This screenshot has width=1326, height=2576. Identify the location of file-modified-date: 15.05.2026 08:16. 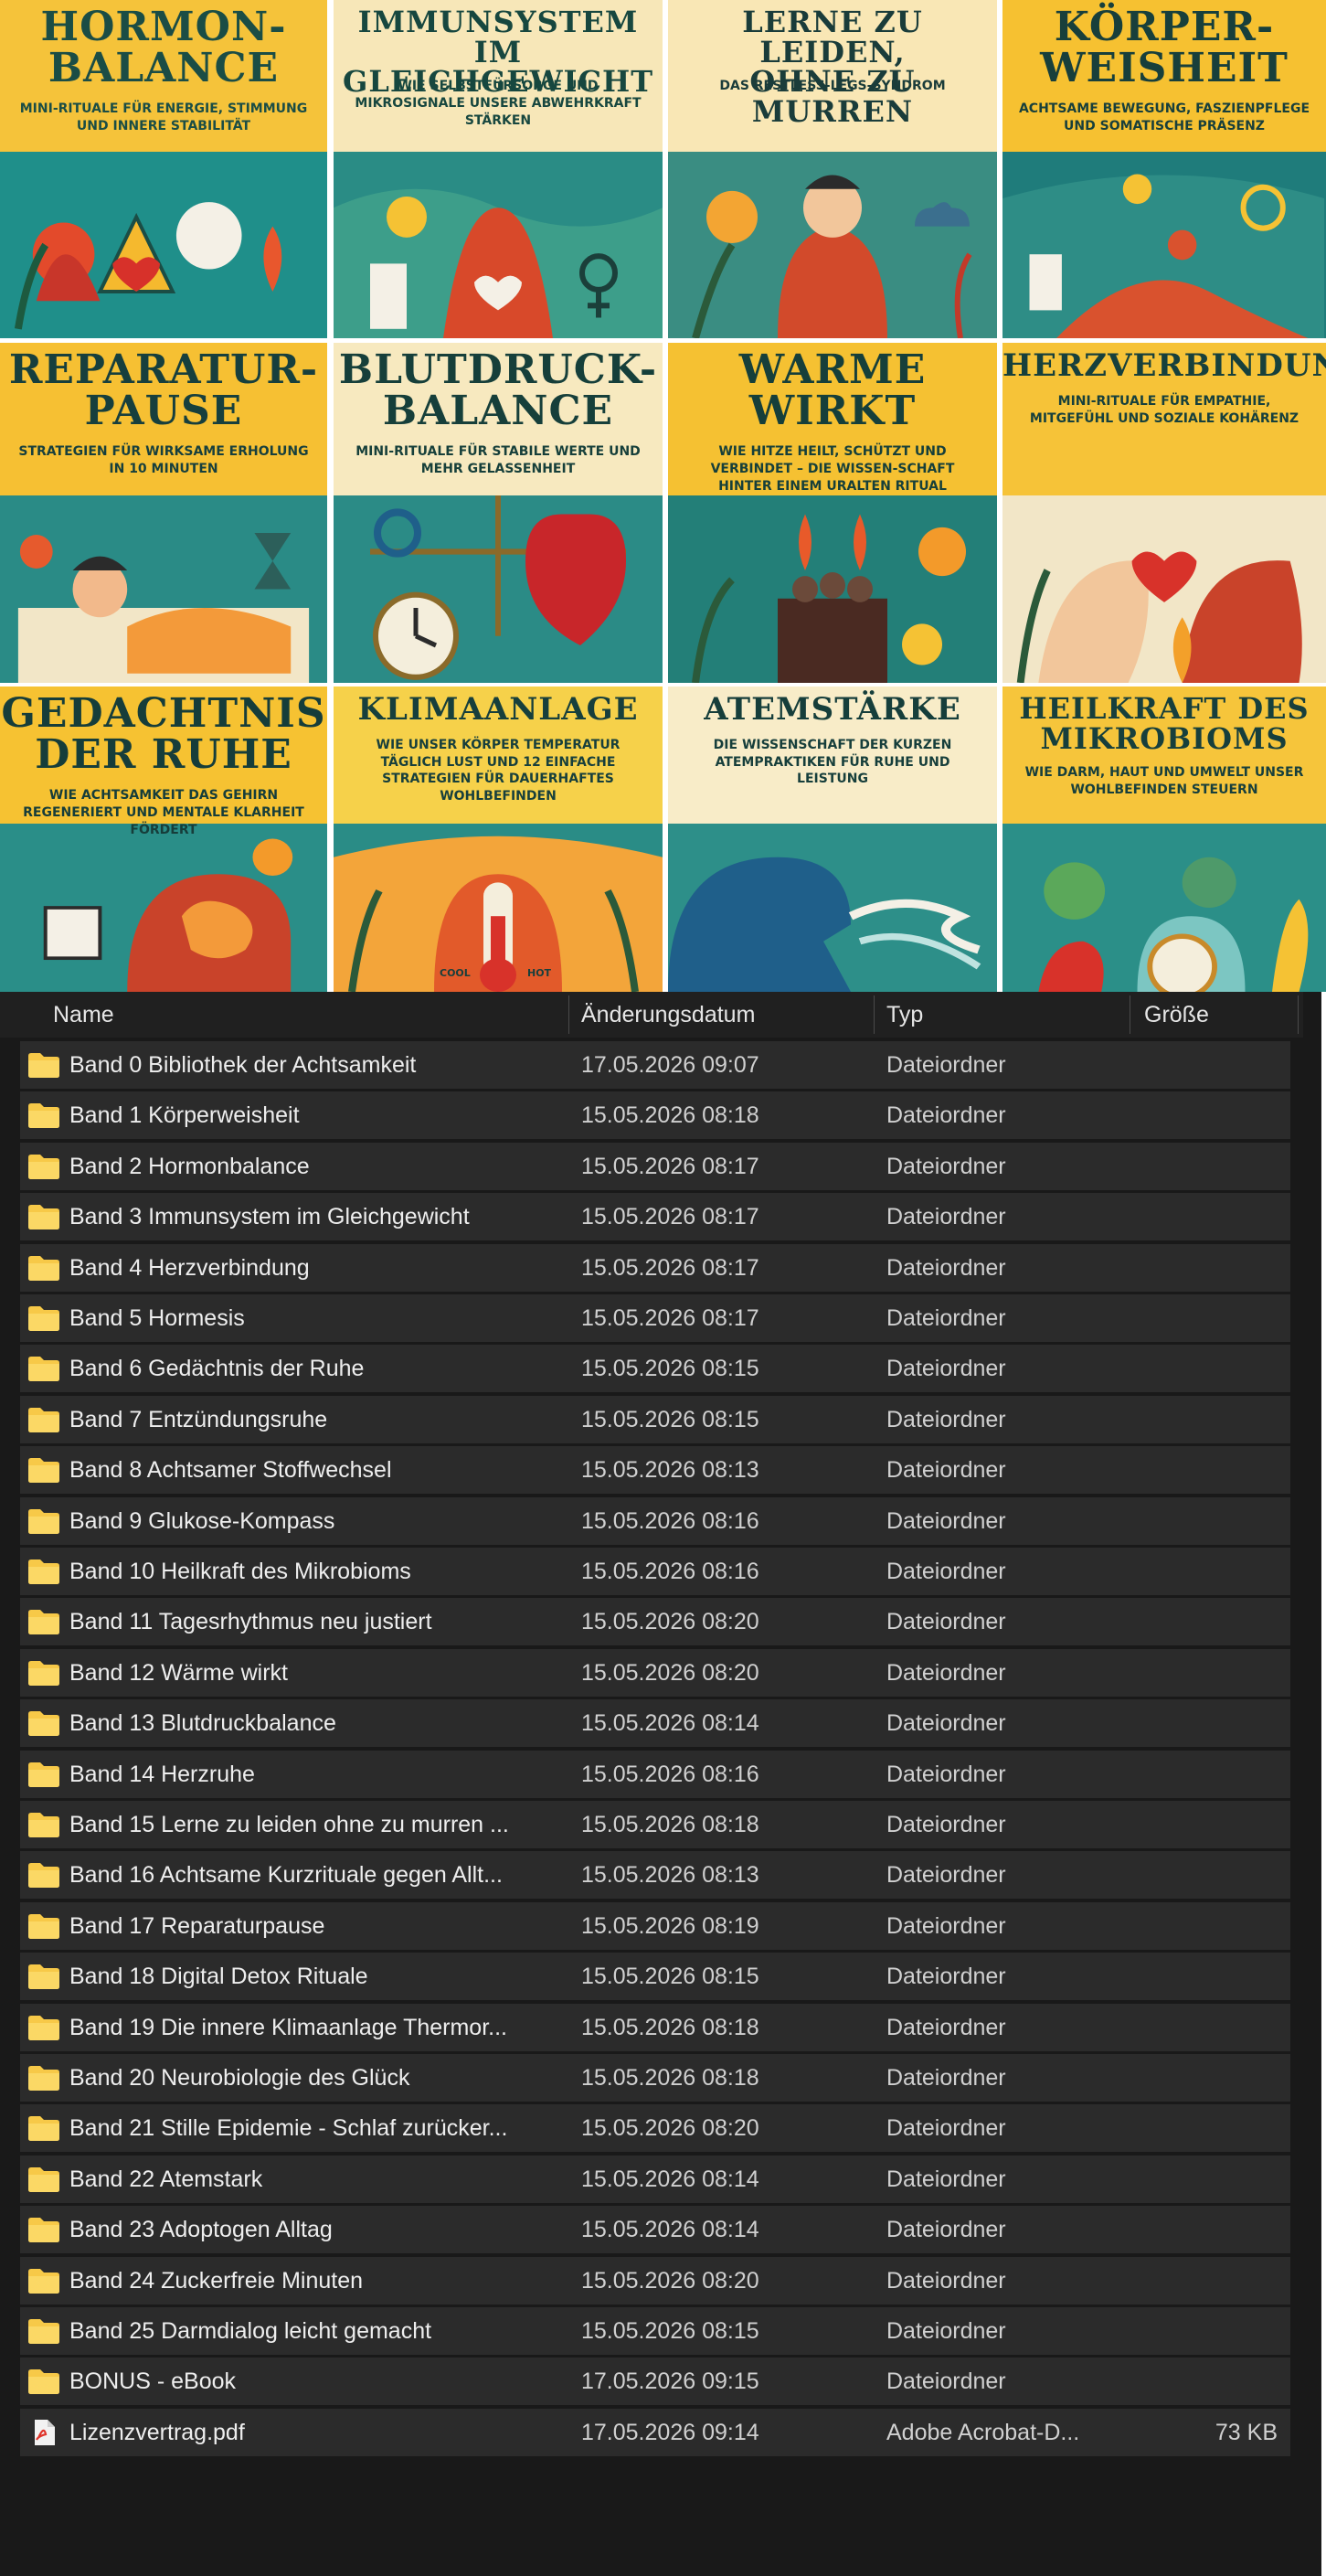
(670, 1520).